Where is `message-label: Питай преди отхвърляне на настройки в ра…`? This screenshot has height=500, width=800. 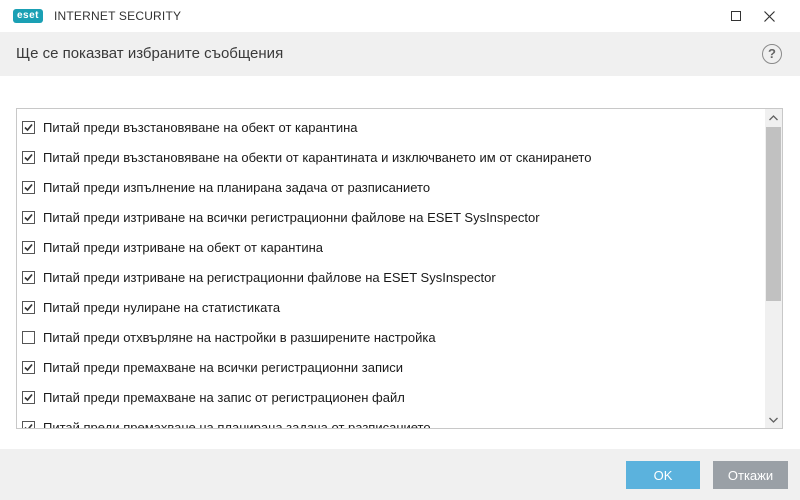 message-label: Питай преди отхвърляне на настройки в ра… is located at coordinates (239, 337).